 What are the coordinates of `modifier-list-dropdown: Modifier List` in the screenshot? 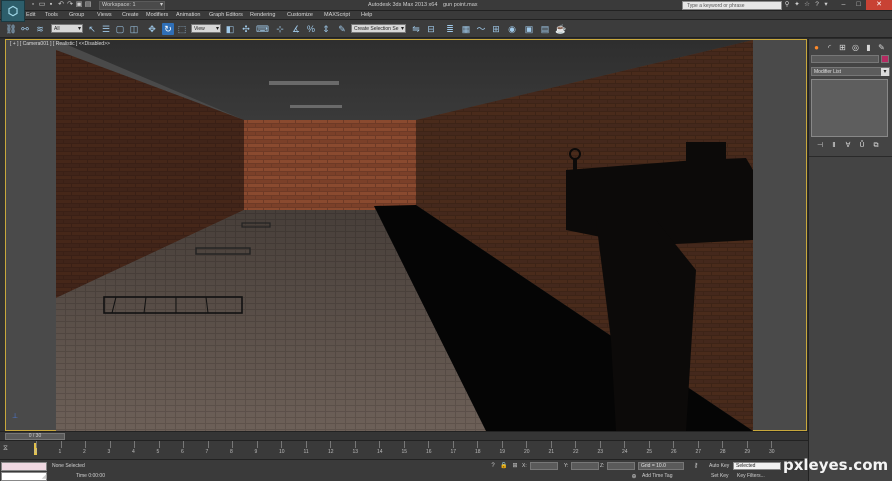 It's located at (850, 71).